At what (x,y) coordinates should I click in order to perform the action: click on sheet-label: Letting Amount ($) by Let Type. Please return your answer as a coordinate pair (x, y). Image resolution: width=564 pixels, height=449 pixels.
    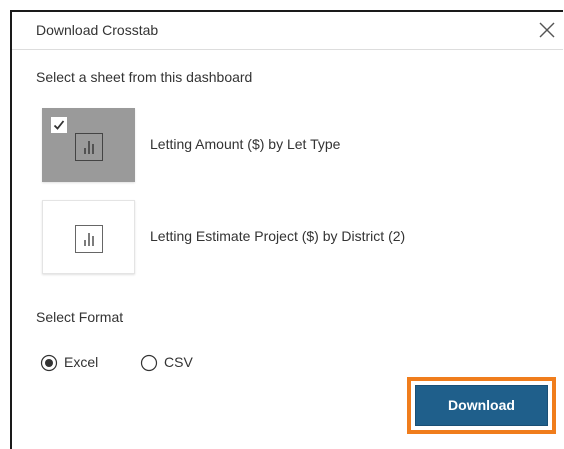
    Looking at the image, I should click on (245, 144).